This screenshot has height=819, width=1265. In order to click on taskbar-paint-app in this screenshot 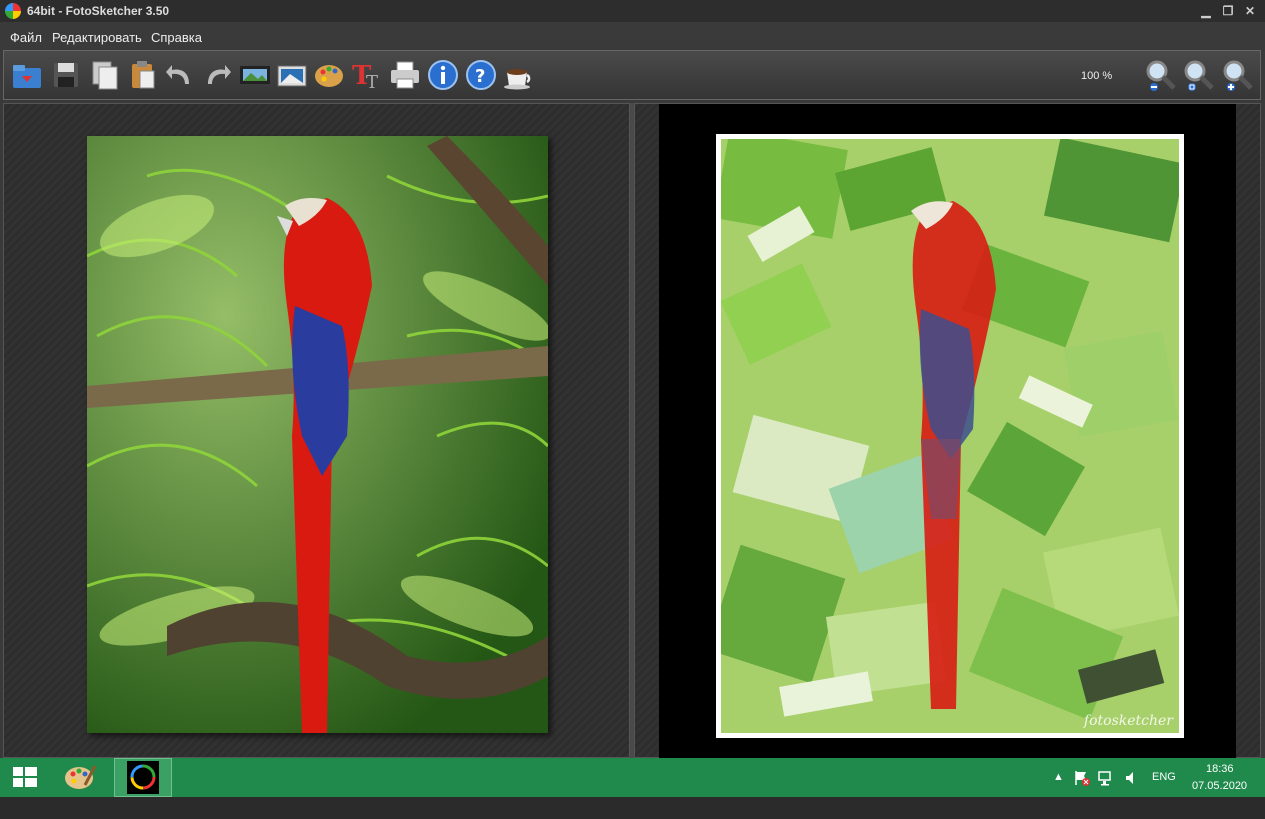, I will do `click(80, 777)`.